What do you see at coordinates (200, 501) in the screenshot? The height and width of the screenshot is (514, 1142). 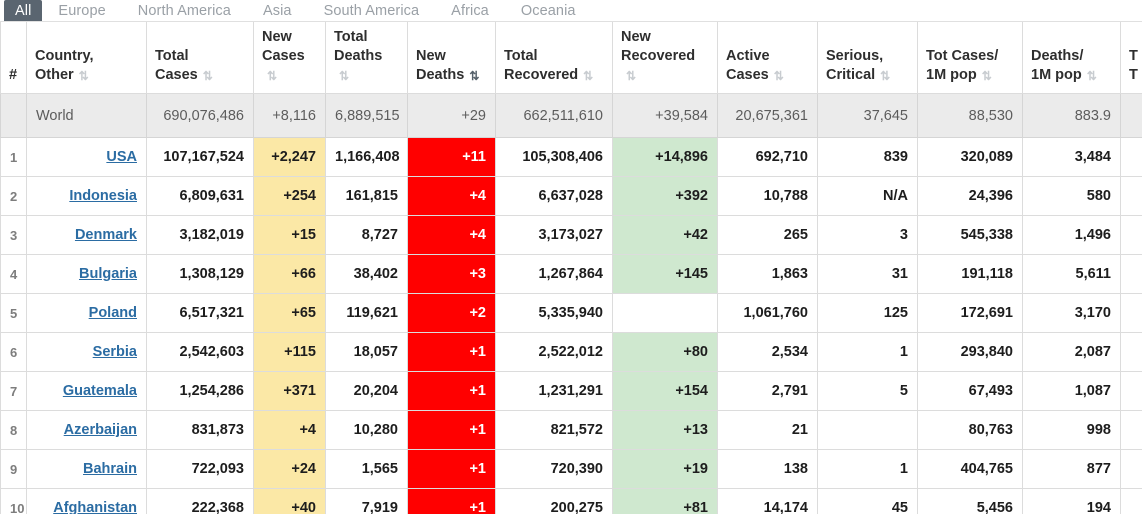 I see `cell-tc: 222,368` at bounding box center [200, 501].